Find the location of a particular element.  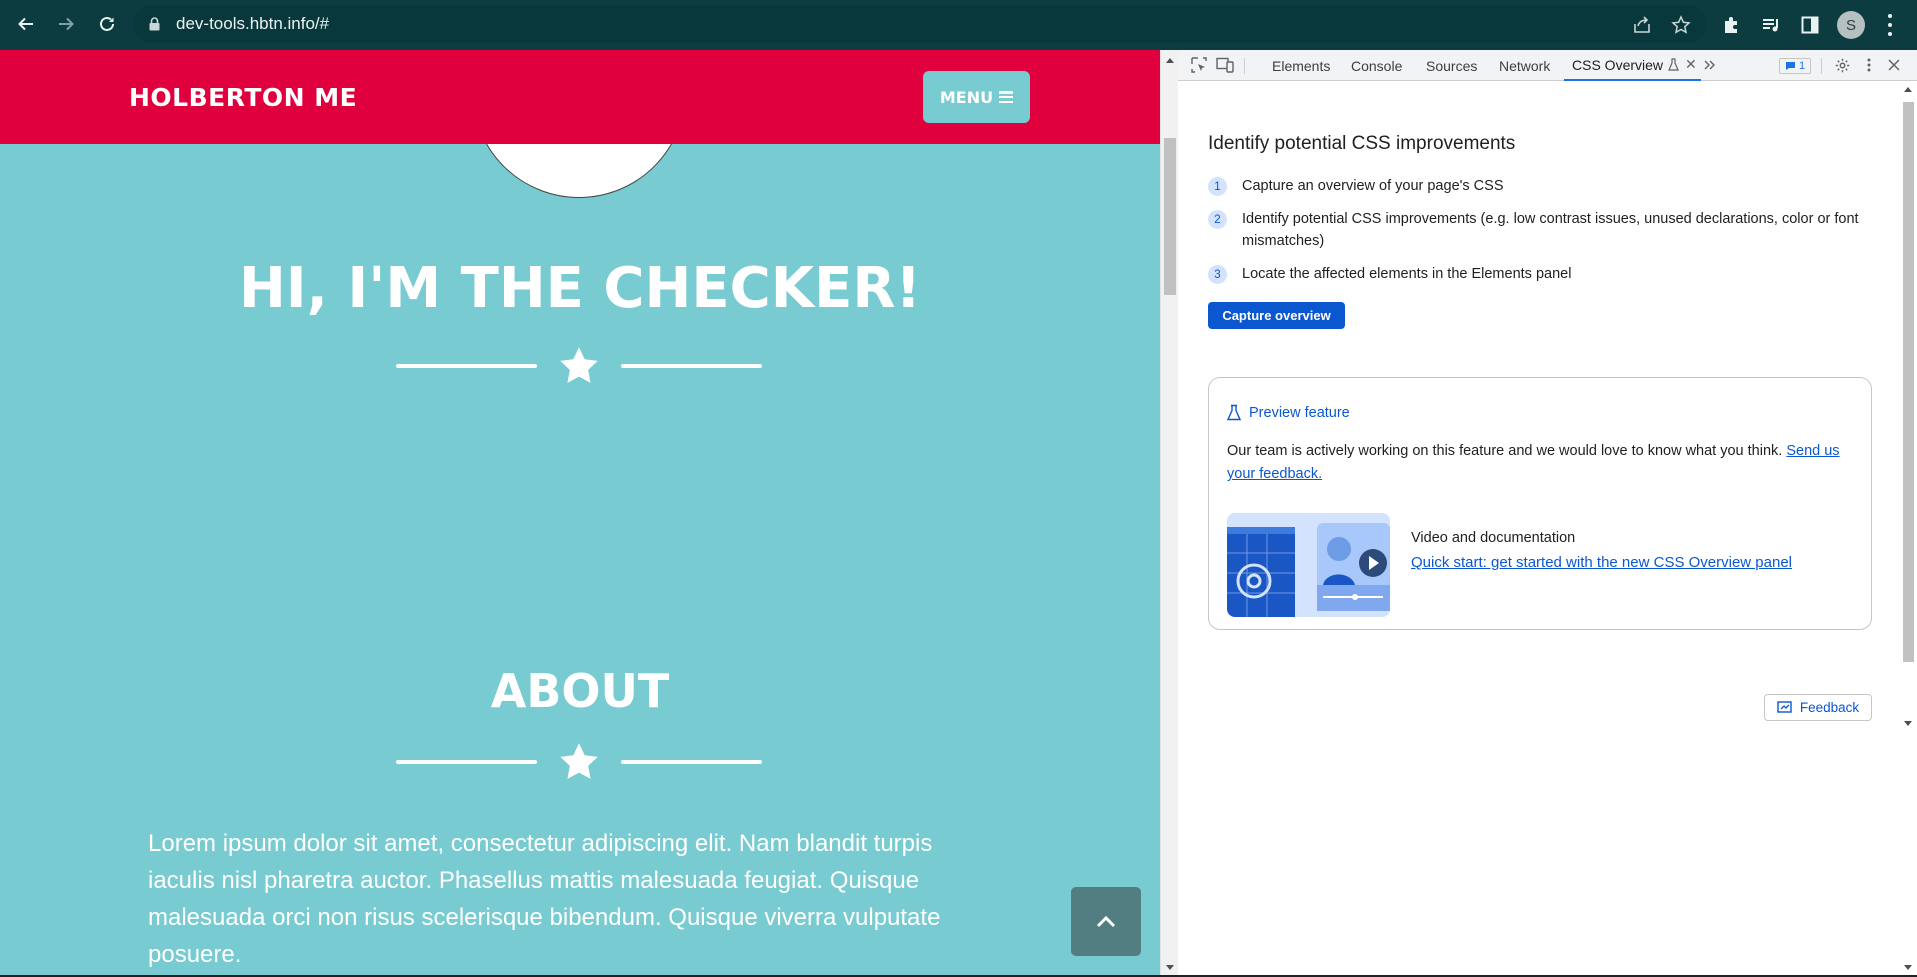

more-tabs-button is located at coordinates (1710, 65).